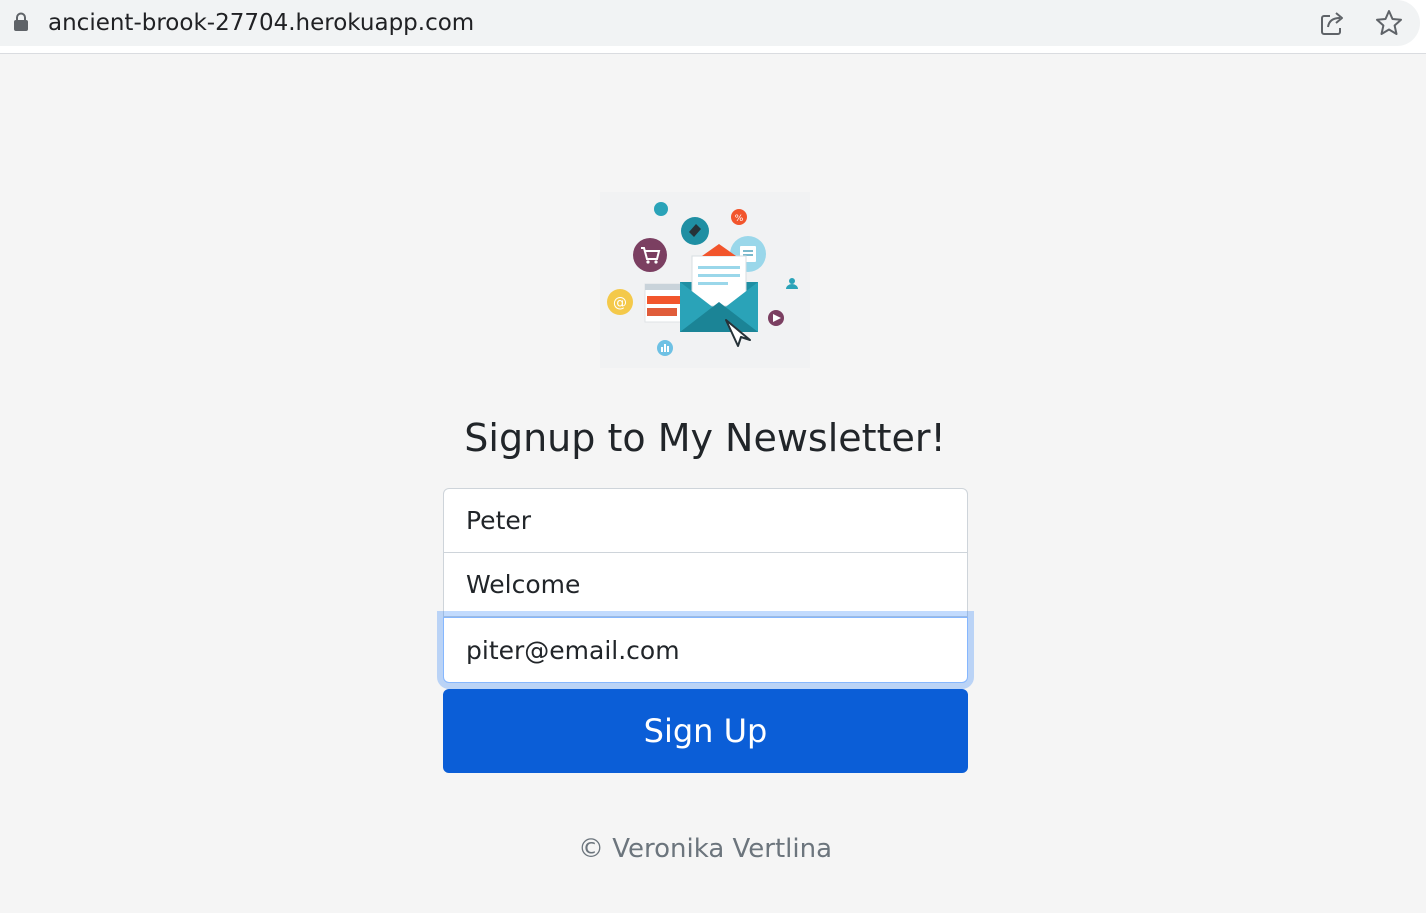  I want to click on star-icon, so click(1389, 23).